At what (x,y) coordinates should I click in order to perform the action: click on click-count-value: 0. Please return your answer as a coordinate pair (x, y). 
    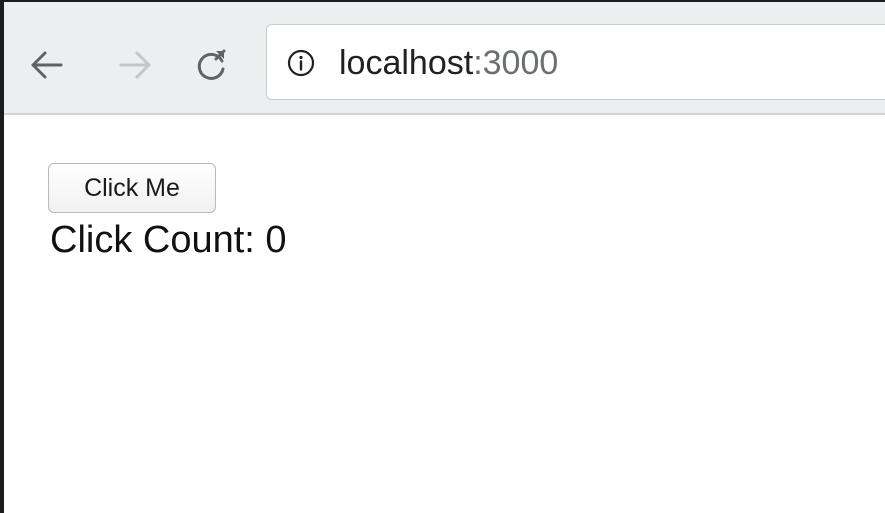
    Looking at the image, I should click on (276, 240).